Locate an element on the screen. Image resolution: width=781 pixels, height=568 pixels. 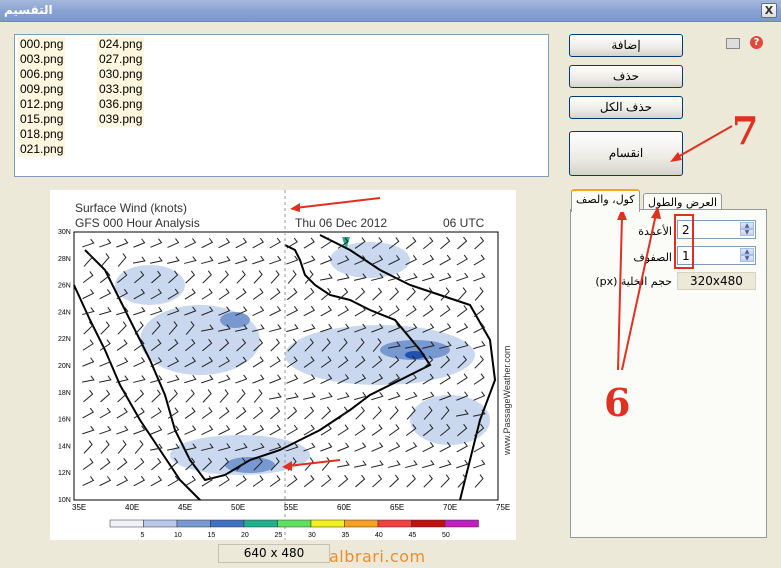
legend-label: 50 is located at coordinates (446, 535).